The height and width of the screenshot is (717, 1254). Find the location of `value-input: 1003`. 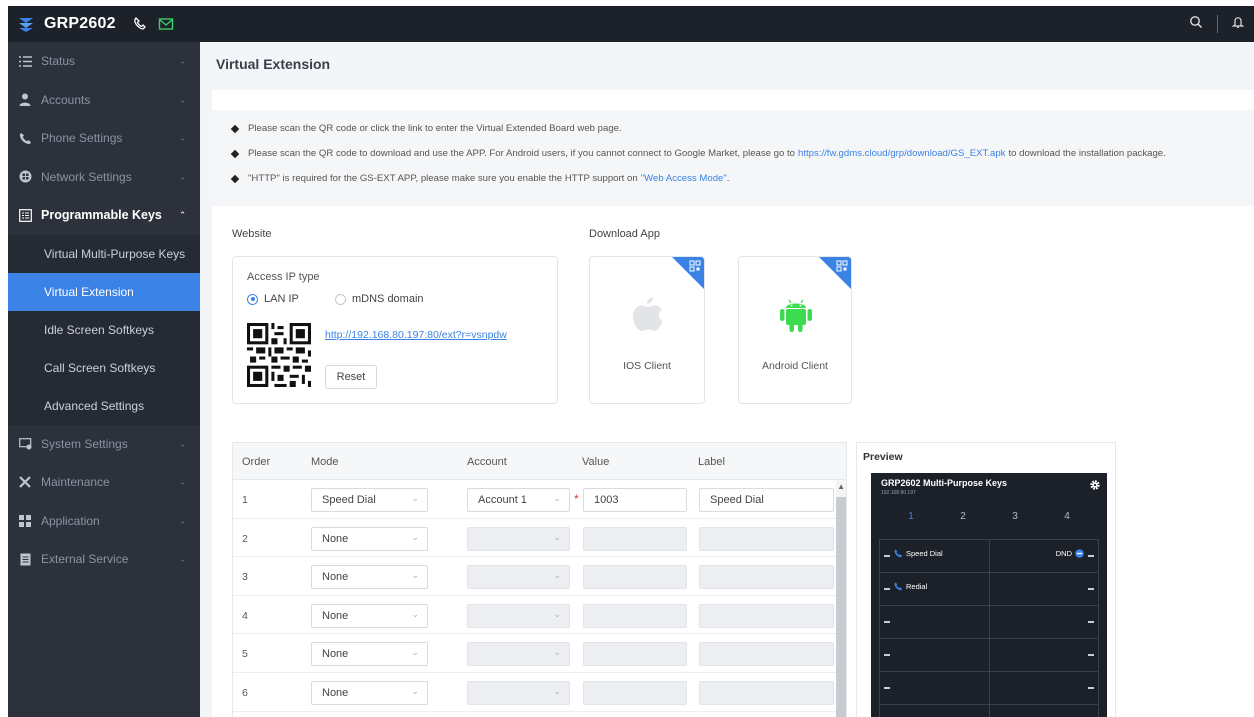

value-input: 1003 is located at coordinates (635, 500).